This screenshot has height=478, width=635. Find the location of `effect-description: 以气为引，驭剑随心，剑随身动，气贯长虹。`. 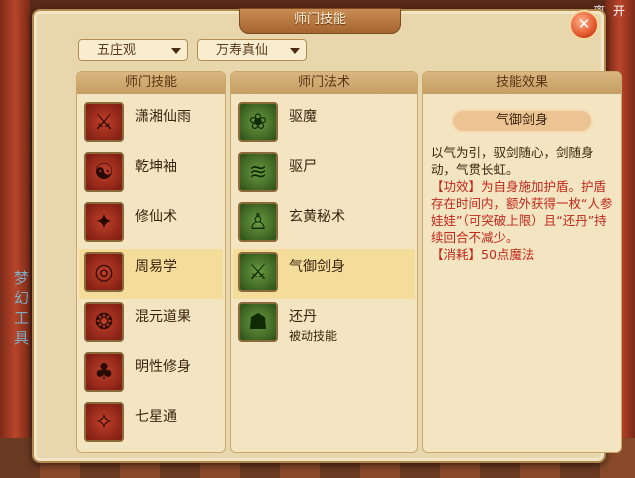

effect-description: 以气为引，驭剑随心，剑随身动，气贯长虹。 is located at coordinates (512, 161).